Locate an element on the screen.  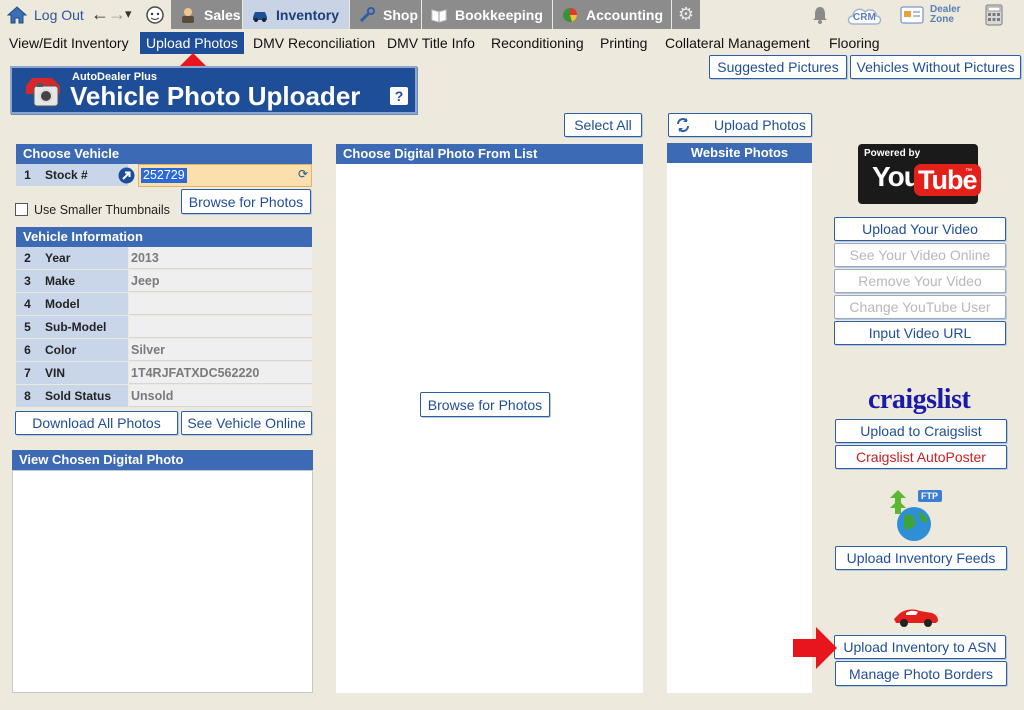
menu-printing: Printing is located at coordinates (623, 43).